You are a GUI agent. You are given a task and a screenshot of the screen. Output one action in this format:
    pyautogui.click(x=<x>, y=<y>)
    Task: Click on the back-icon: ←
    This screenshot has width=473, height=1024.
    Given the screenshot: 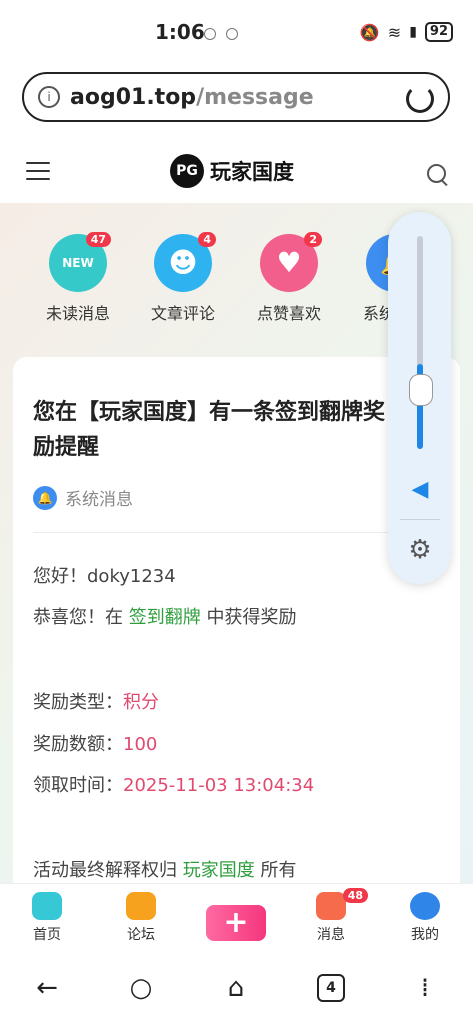 What is the action you would take?
    pyautogui.click(x=47, y=988)
    